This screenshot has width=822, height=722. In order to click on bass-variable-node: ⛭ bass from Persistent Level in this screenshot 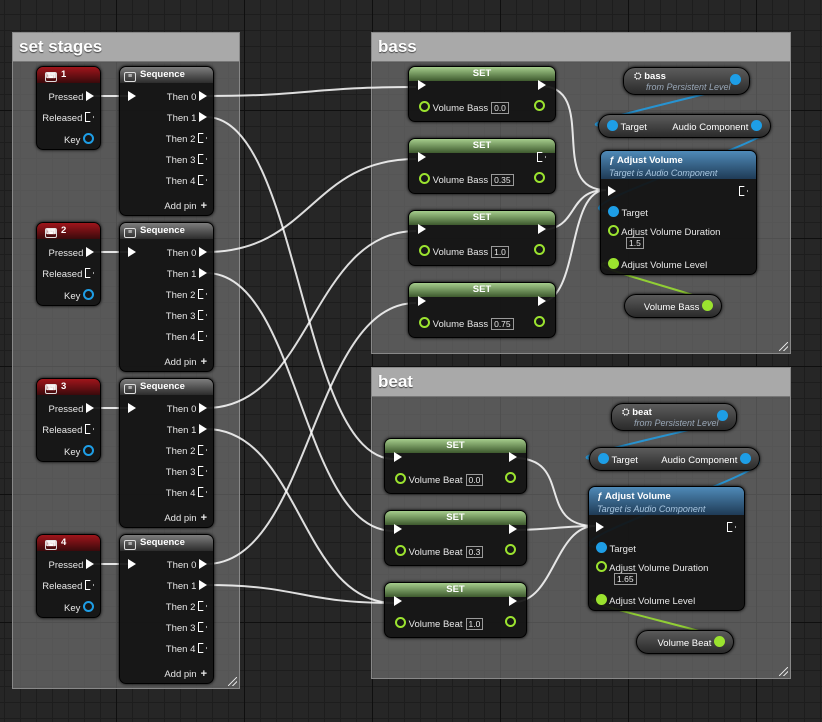, I will do `click(686, 81)`.